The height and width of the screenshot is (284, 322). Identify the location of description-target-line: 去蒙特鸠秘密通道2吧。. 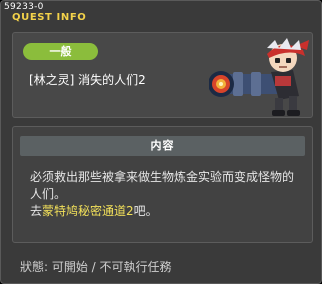
(165, 211).